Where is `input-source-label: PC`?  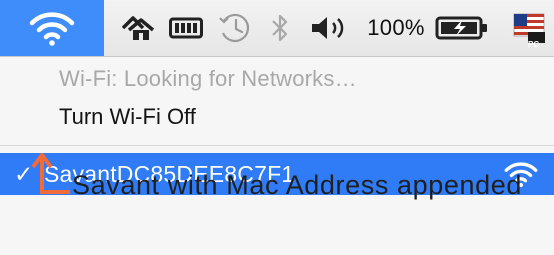
input-source-label: PC is located at coordinates (534, 44).